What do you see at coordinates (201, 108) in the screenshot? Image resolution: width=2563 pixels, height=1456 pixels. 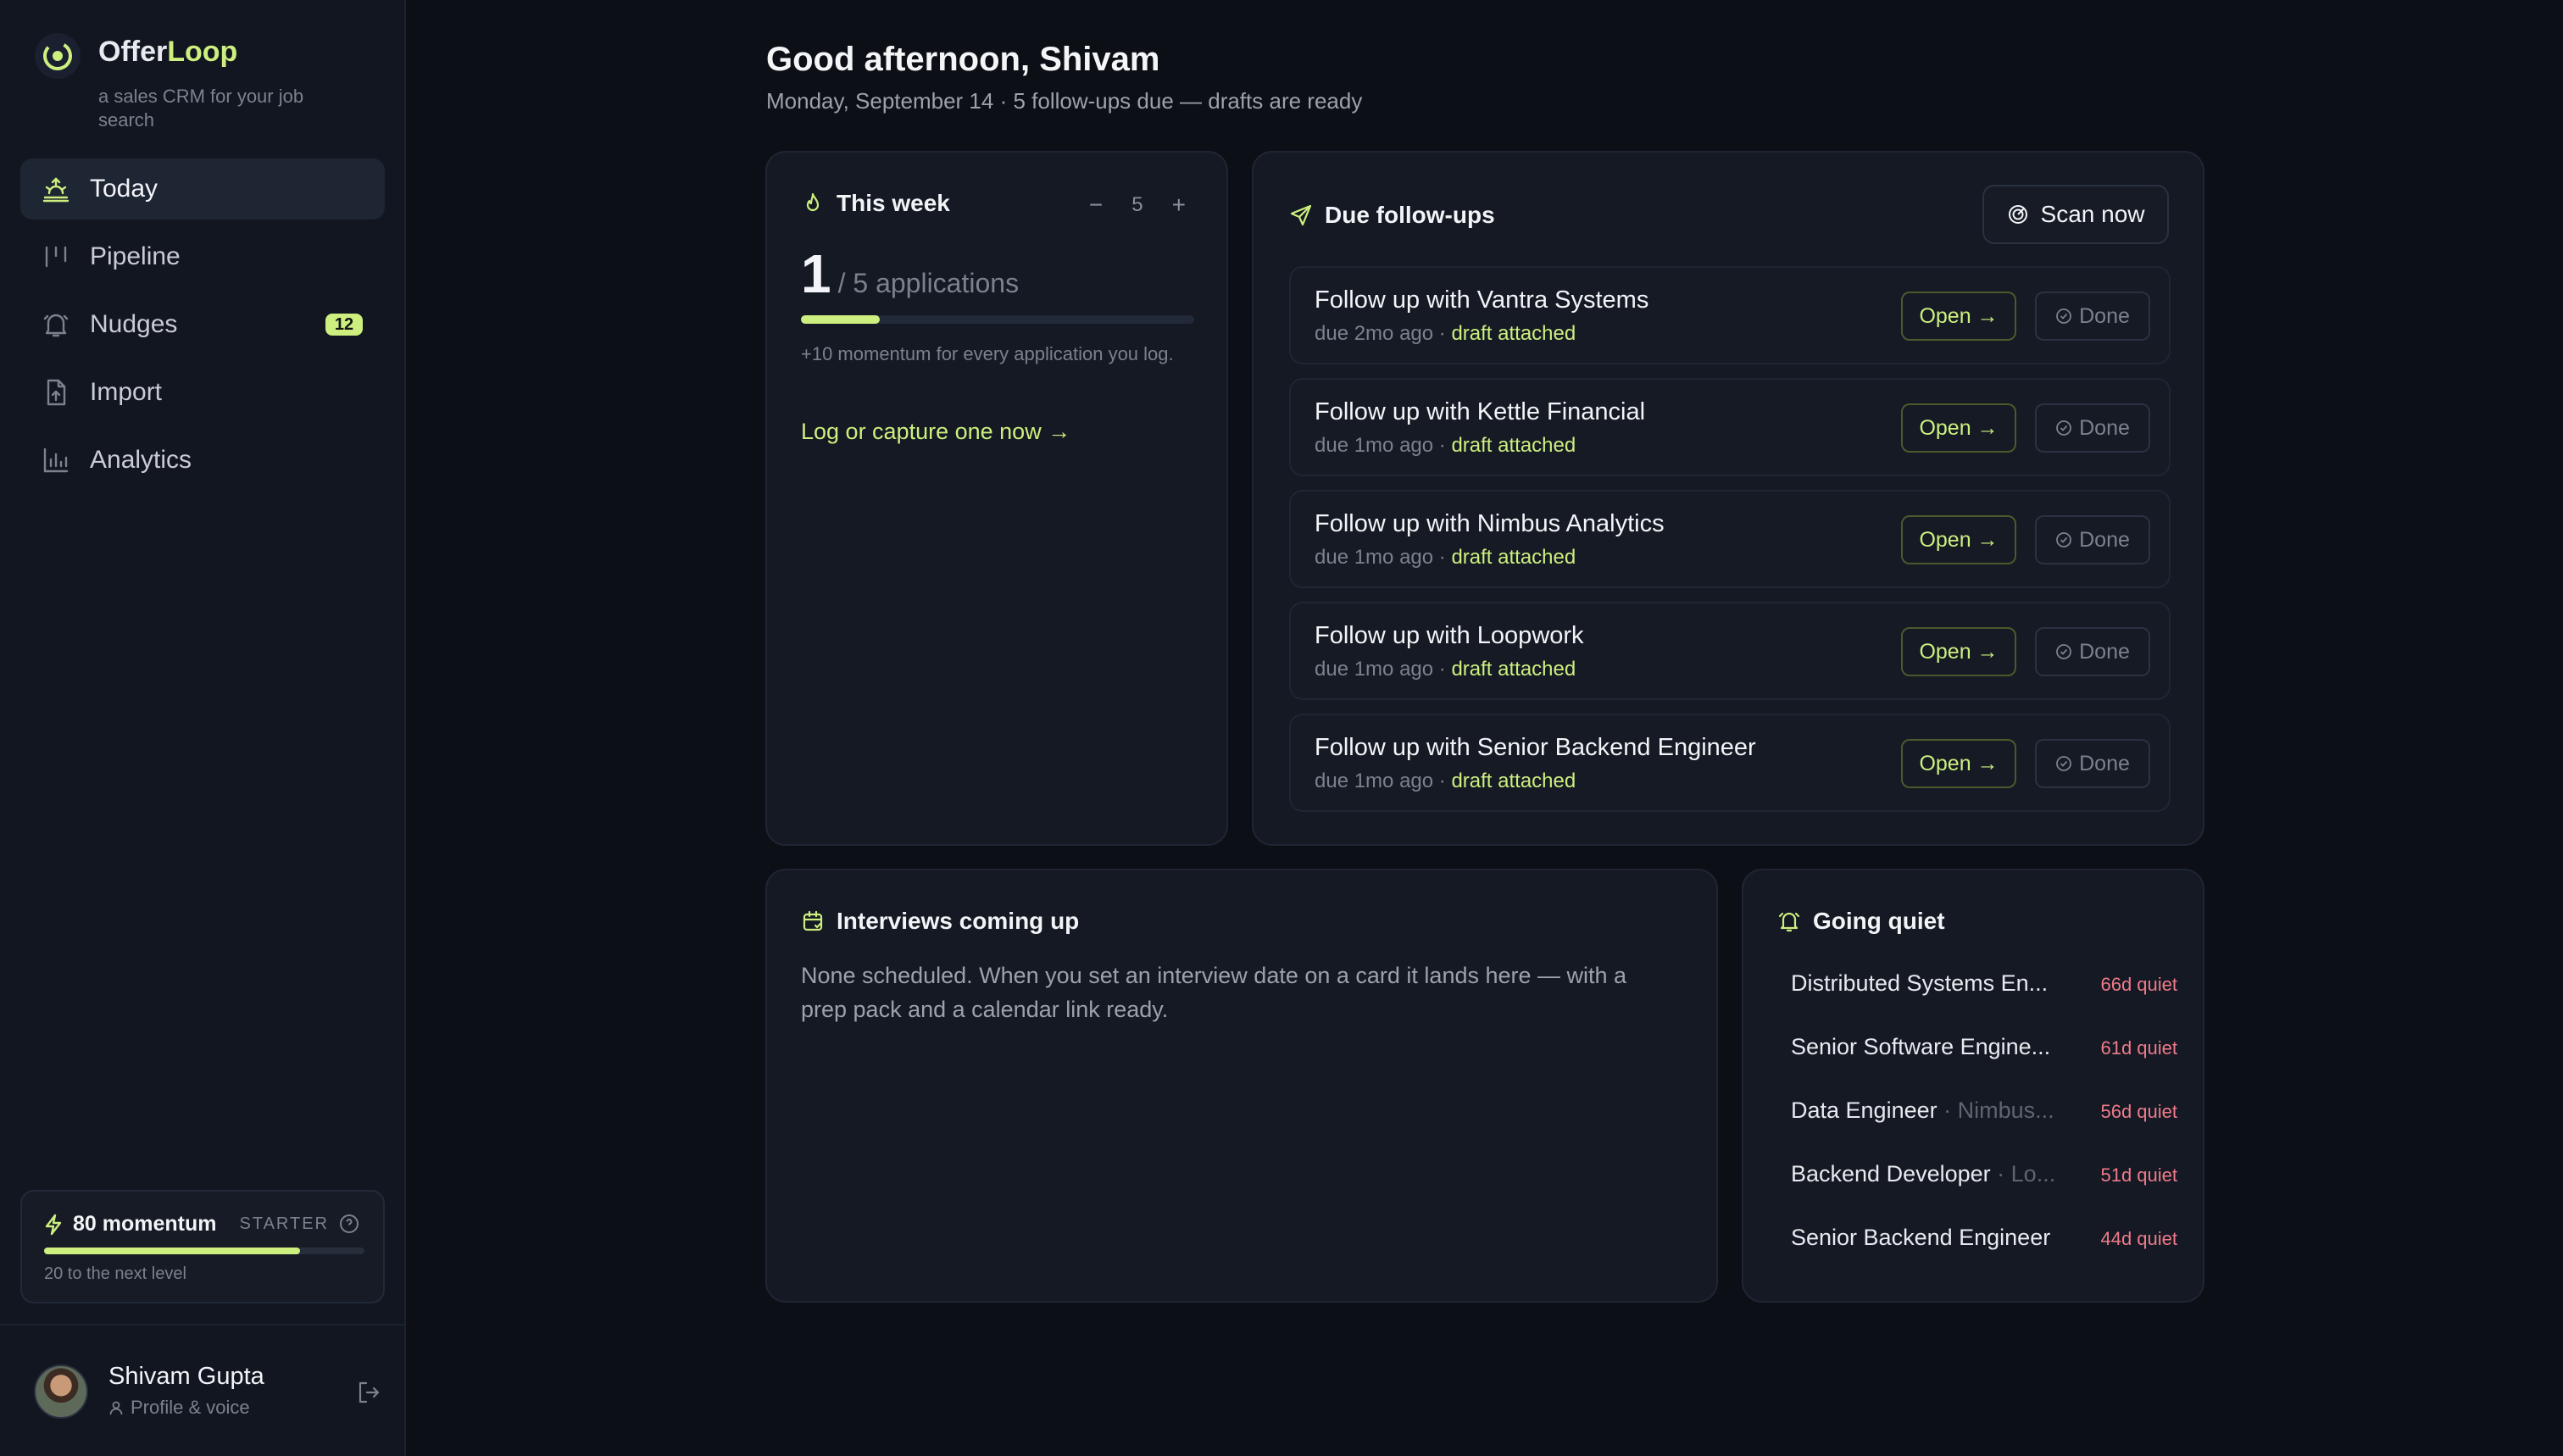 I see `app-tagline: a sales CRM for your job search` at bounding box center [201, 108].